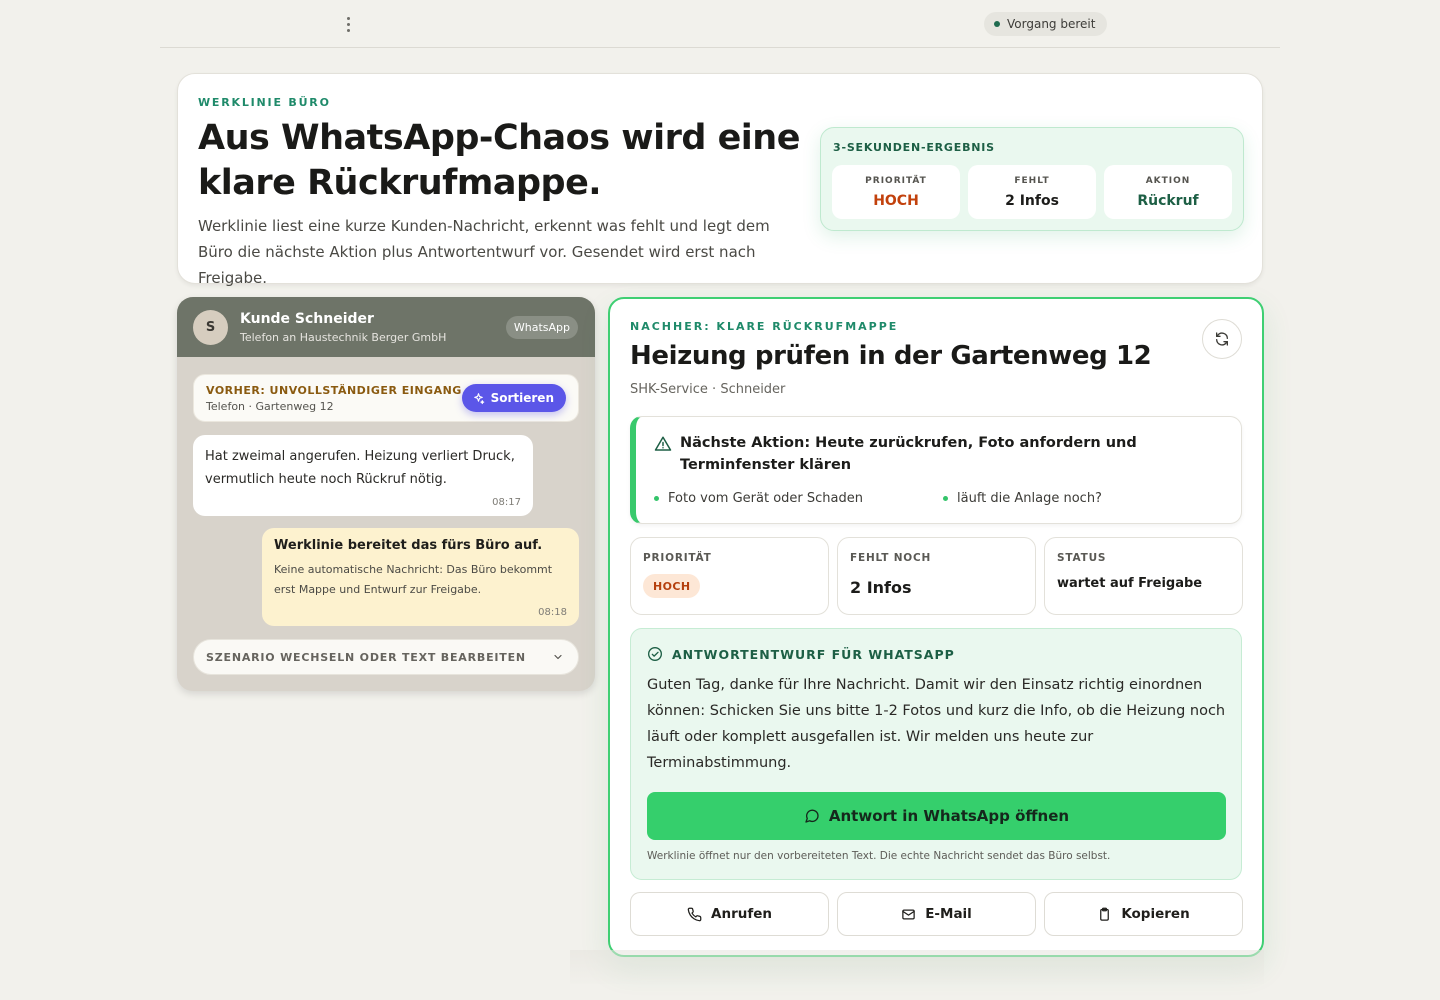  I want to click on priority-badge: HOCH, so click(672, 586).